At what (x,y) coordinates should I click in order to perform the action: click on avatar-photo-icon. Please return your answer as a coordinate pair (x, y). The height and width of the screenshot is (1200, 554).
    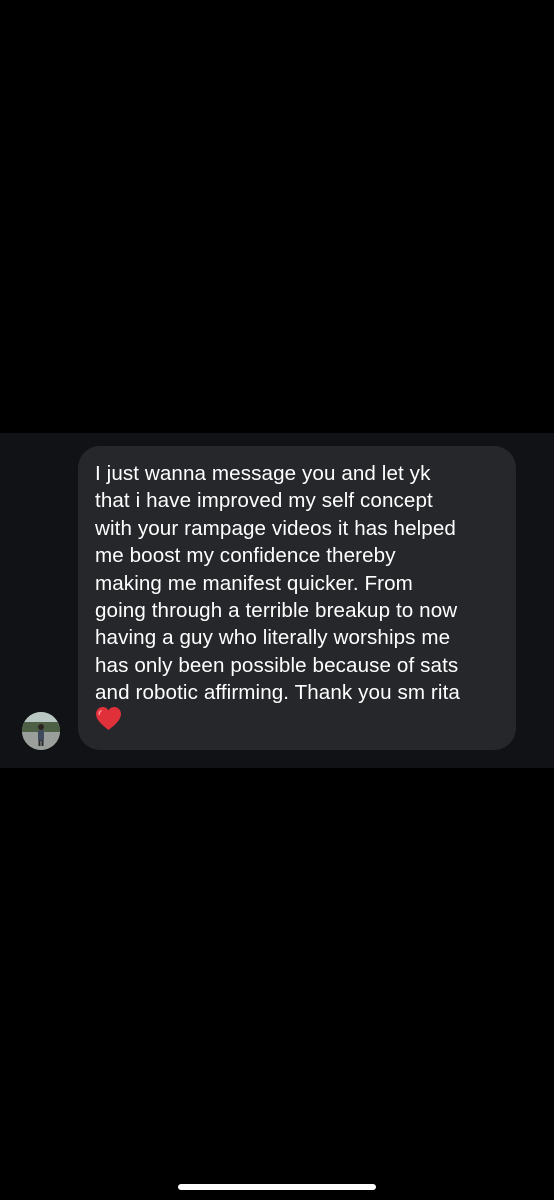
    Looking at the image, I should click on (41, 731).